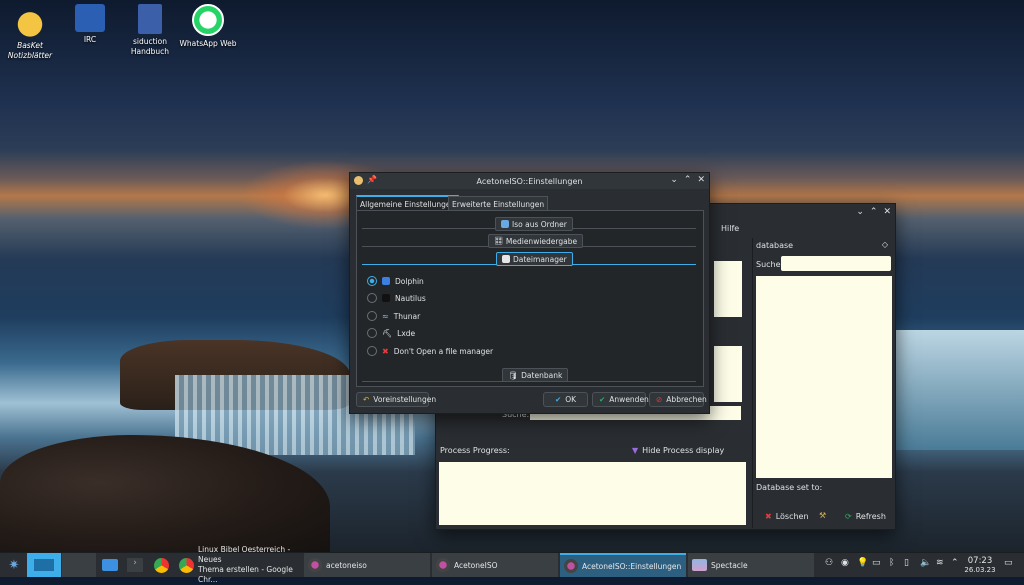 The height and width of the screenshot is (585, 1024). What do you see at coordinates (346, 565) in the screenshot?
I see `task-label: acetoneiso` at bounding box center [346, 565].